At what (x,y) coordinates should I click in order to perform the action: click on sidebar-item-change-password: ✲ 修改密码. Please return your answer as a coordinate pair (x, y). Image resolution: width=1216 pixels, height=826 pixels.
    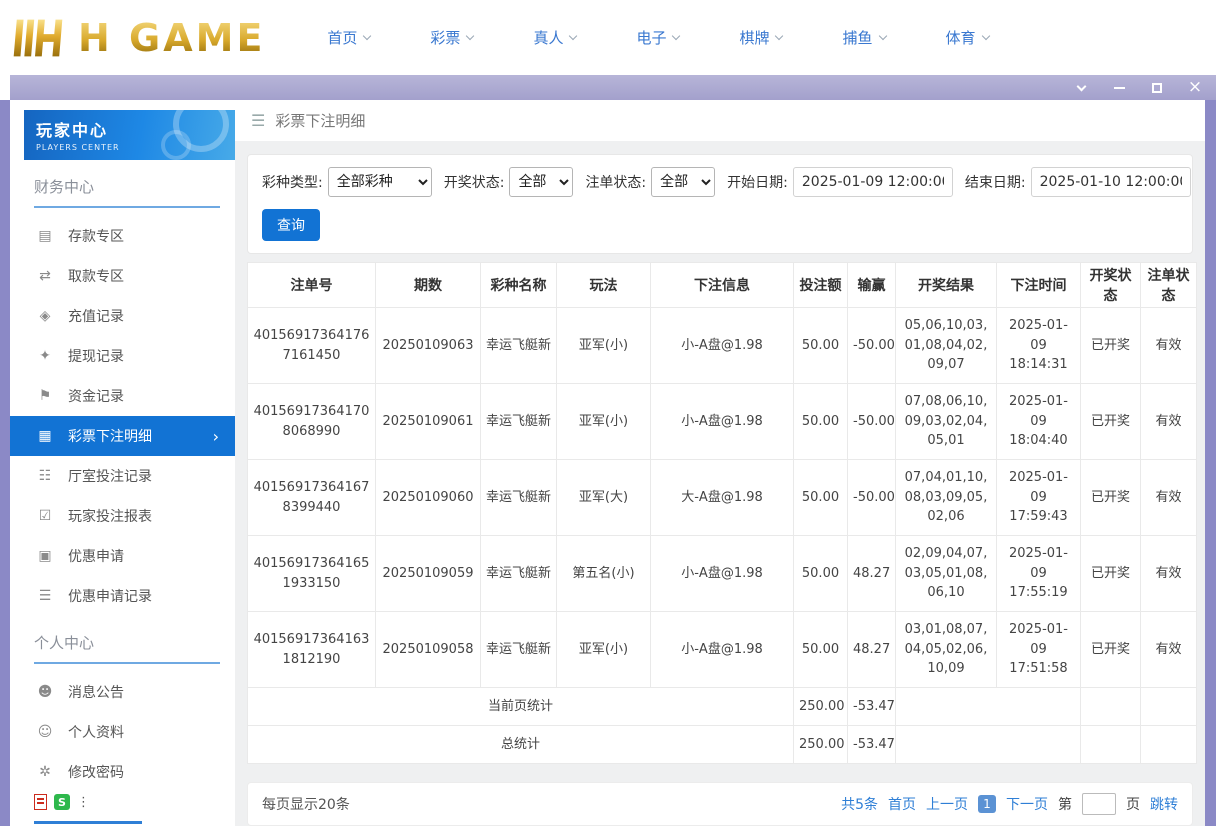
    Looking at the image, I should click on (122, 772).